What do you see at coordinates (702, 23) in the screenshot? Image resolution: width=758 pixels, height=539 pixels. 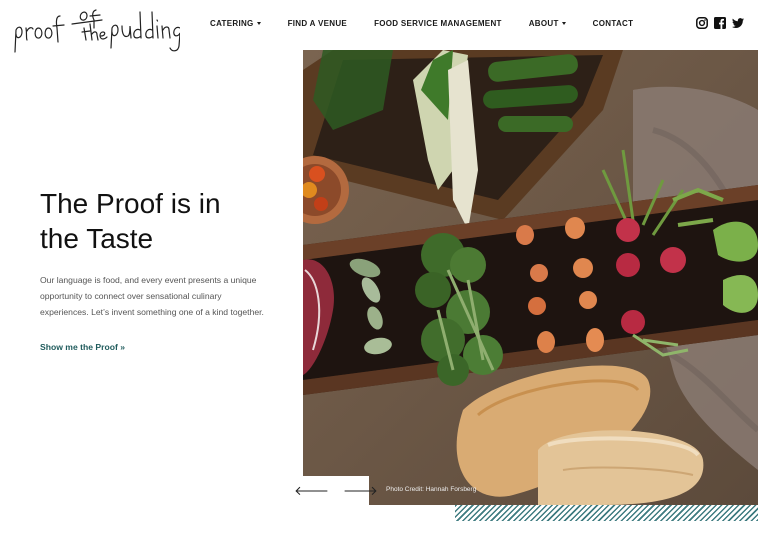 I see `instagram-icon` at bounding box center [702, 23].